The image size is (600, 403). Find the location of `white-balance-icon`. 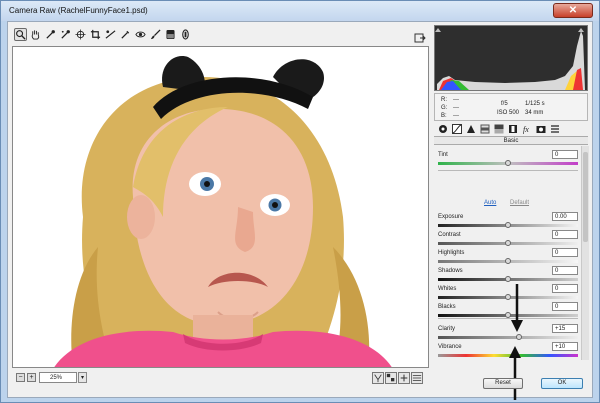

white-balance-icon is located at coordinates (50, 34).